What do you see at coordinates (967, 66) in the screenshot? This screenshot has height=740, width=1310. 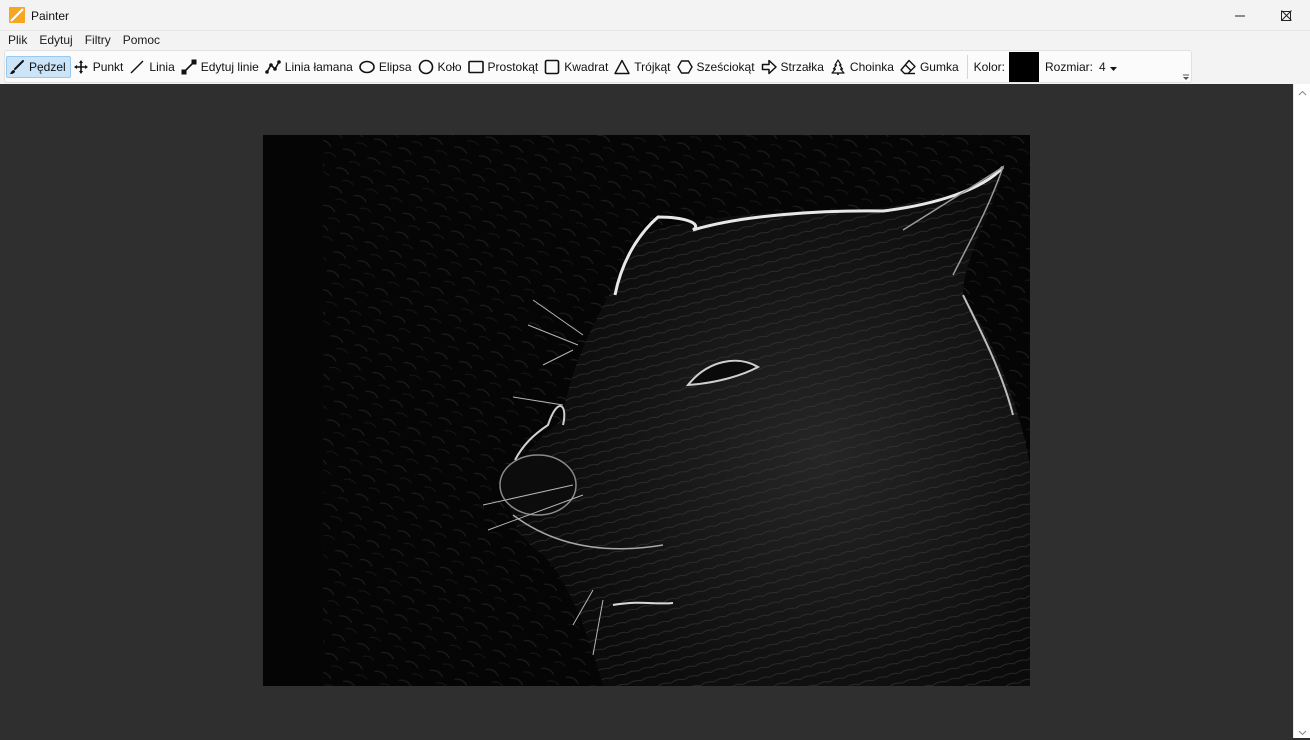 I see `toolbar-separator` at bounding box center [967, 66].